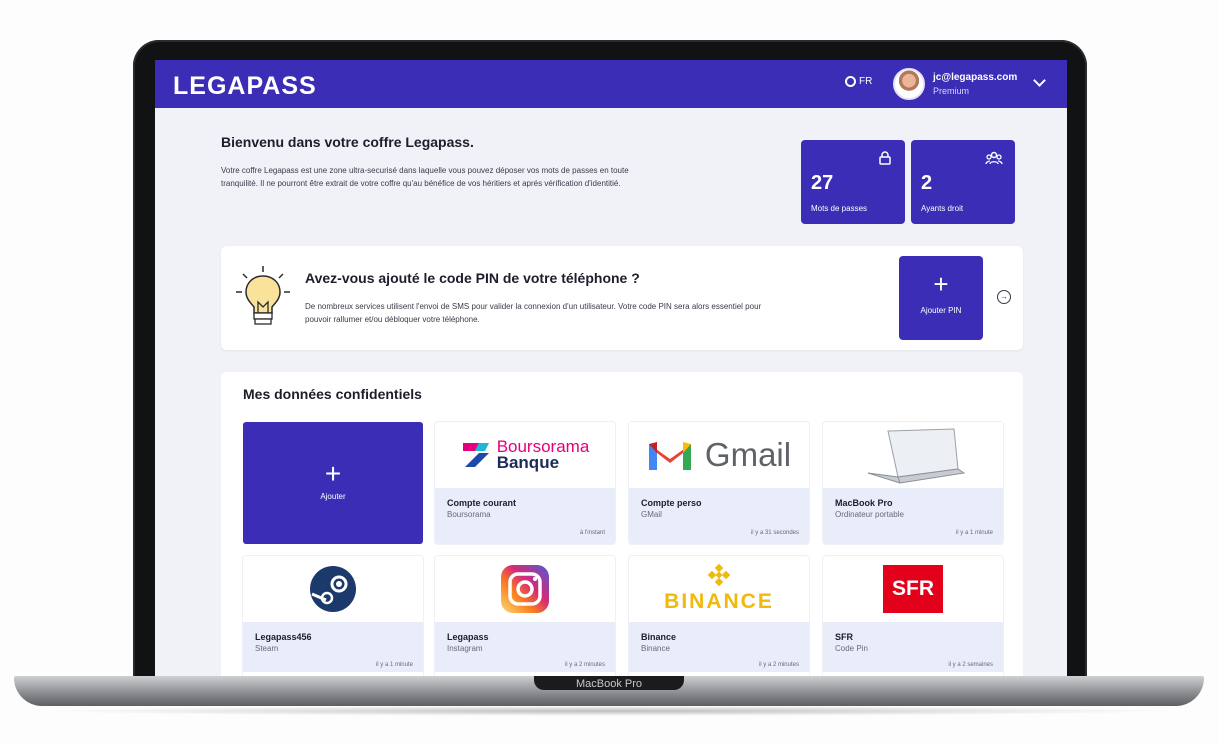 Image resolution: width=1218 pixels, height=744 pixels. What do you see at coordinates (469, 514) in the screenshot?
I see `item-subtitle: Boursorama` at bounding box center [469, 514].